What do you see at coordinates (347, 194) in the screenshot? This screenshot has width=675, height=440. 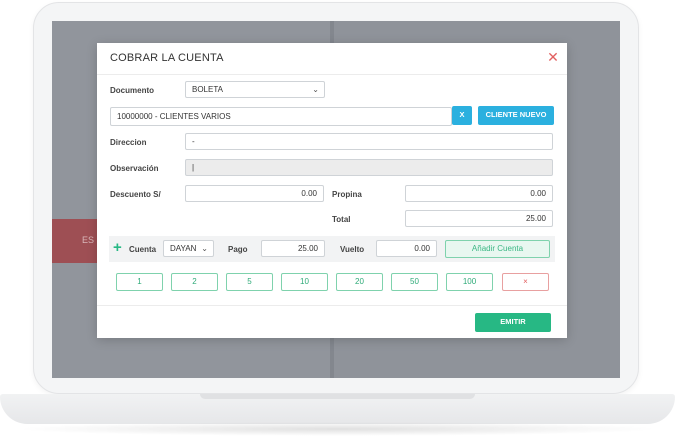 I see `propina-label: Propina` at bounding box center [347, 194].